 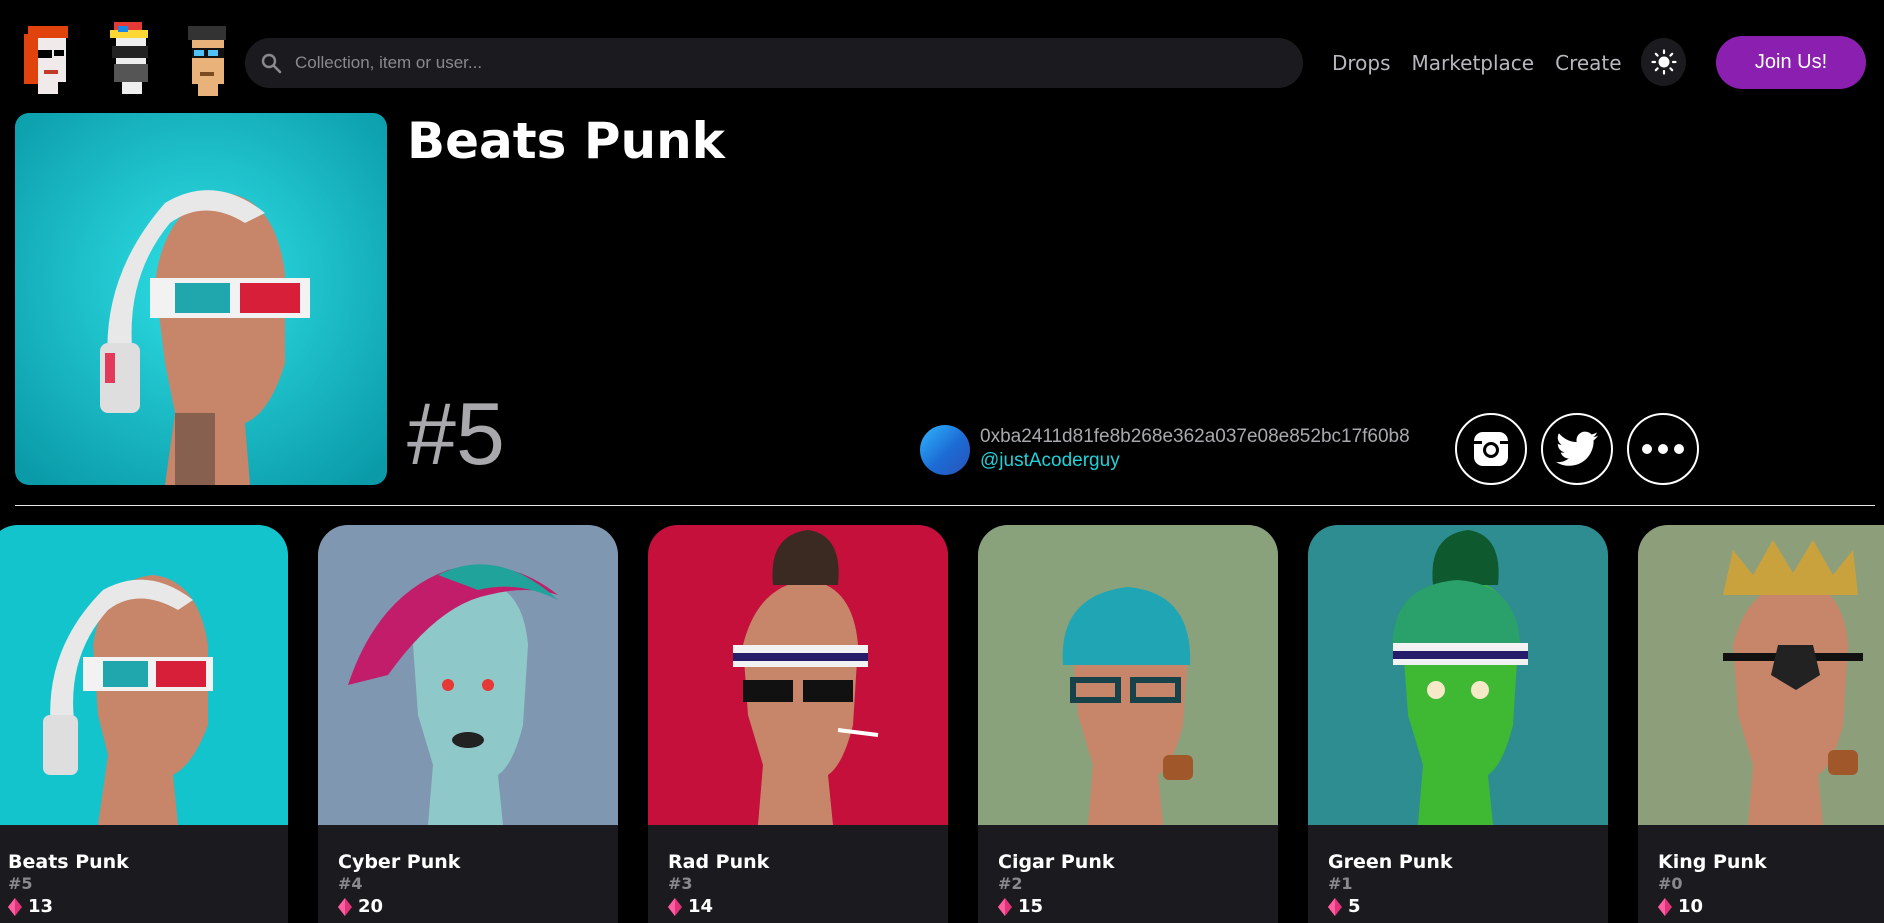 What do you see at coordinates (271, 63) in the screenshot?
I see `search-icon` at bounding box center [271, 63].